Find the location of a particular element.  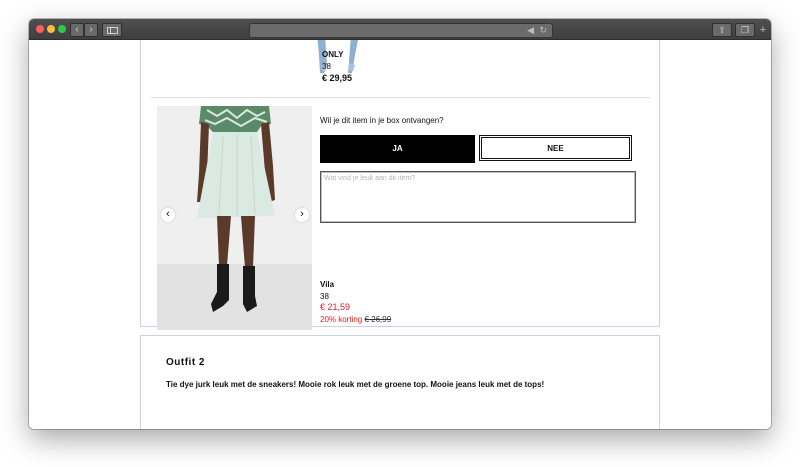

share-icon: ⇪ is located at coordinates (722, 30).